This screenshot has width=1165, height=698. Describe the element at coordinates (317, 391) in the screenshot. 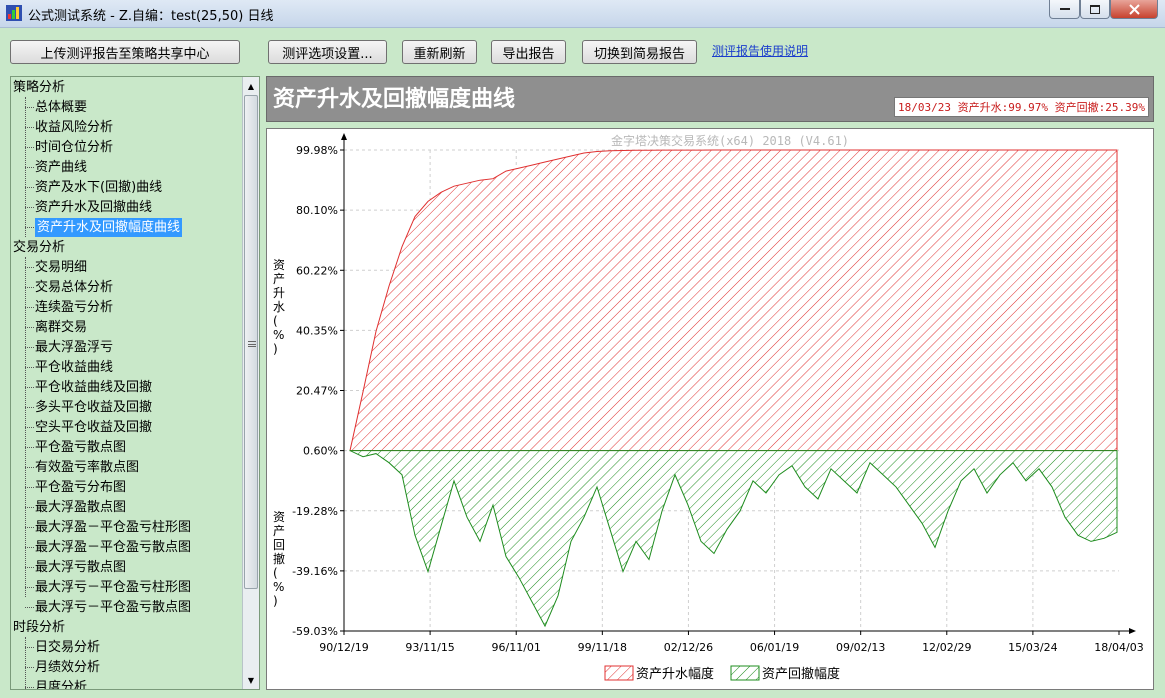

I see `y-tick-label: 20.47%` at that location.